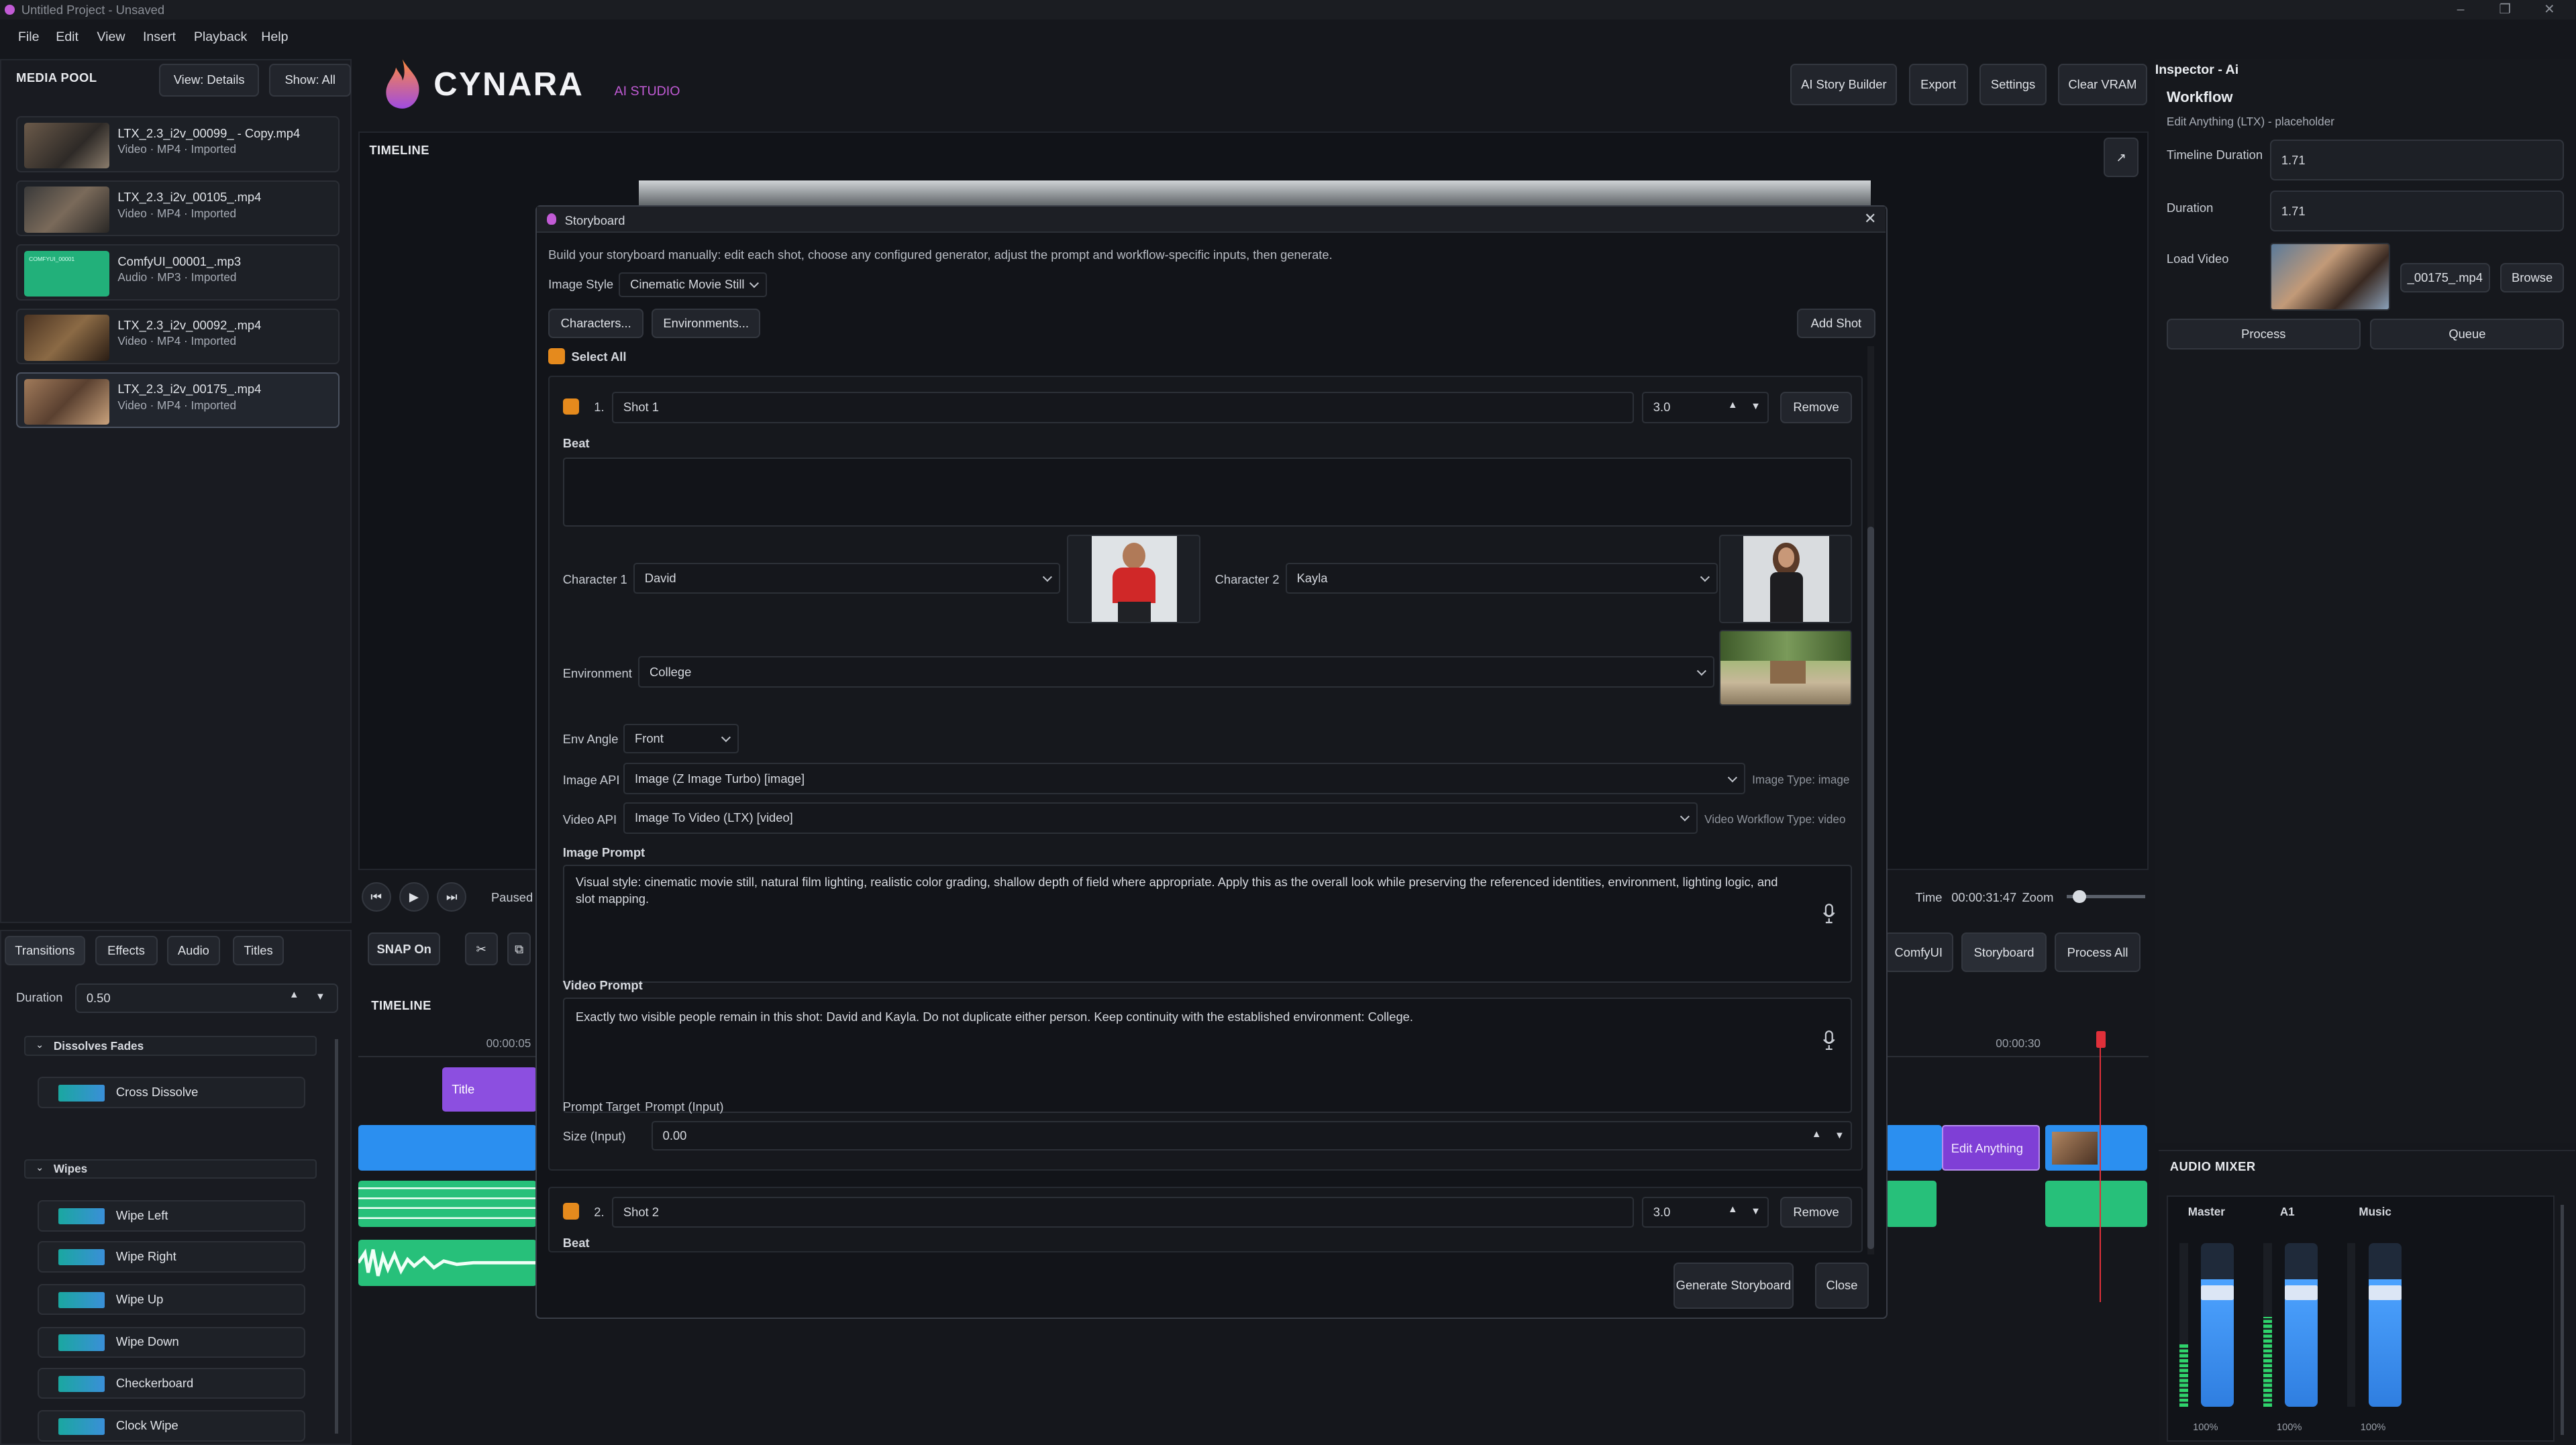 The height and width of the screenshot is (1445, 2576). I want to click on music-fader, so click(2385, 1324).